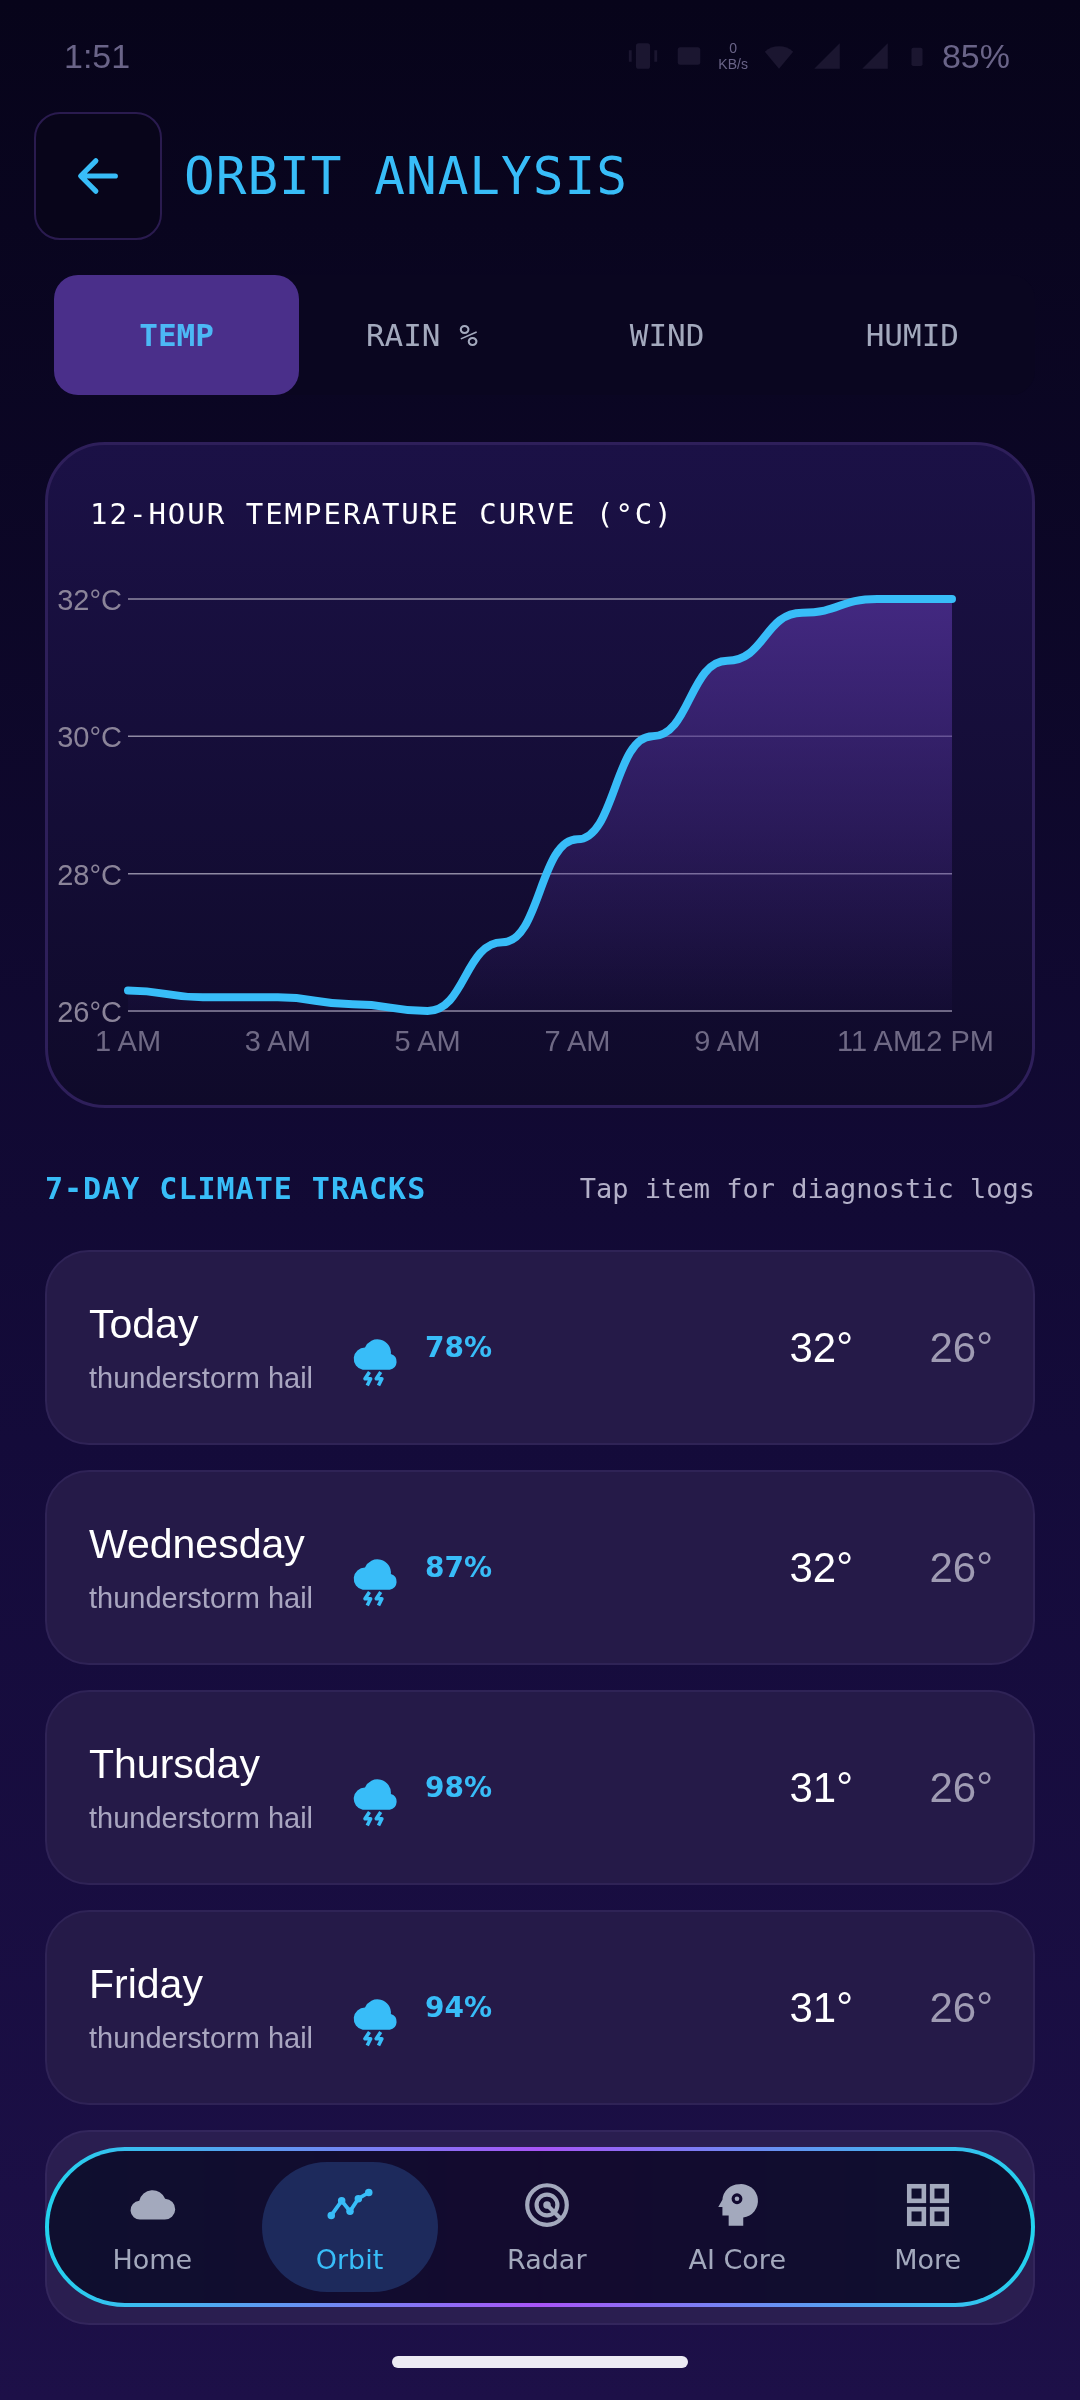  What do you see at coordinates (733, 64) in the screenshot?
I see `speed-unit: KB/s` at bounding box center [733, 64].